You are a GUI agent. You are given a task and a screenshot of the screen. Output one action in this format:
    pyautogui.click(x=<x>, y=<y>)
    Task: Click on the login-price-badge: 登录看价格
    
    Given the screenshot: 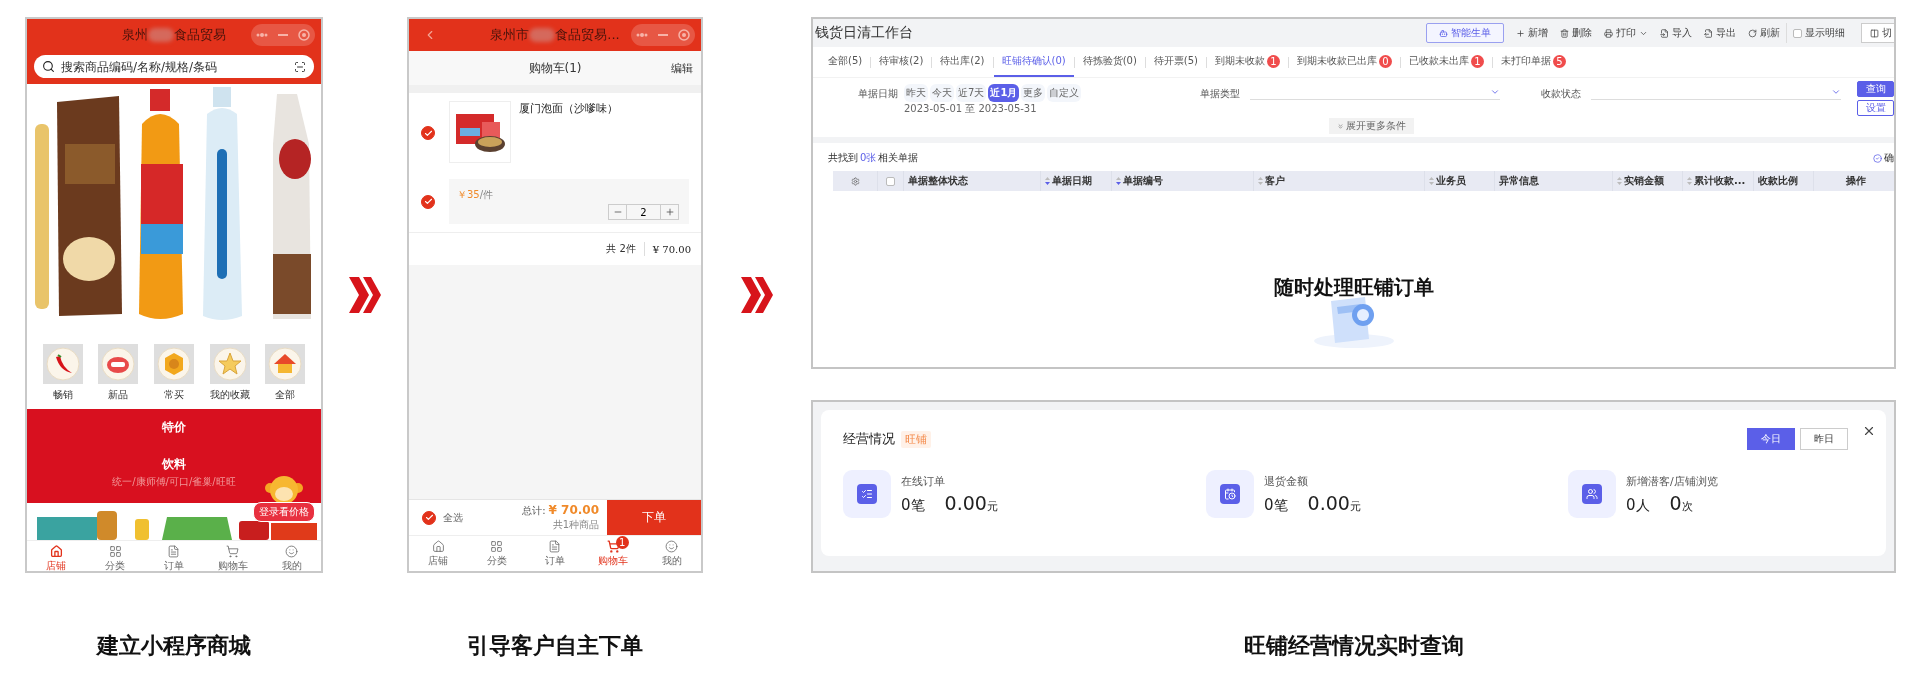 What is the action you would take?
    pyautogui.click(x=284, y=512)
    